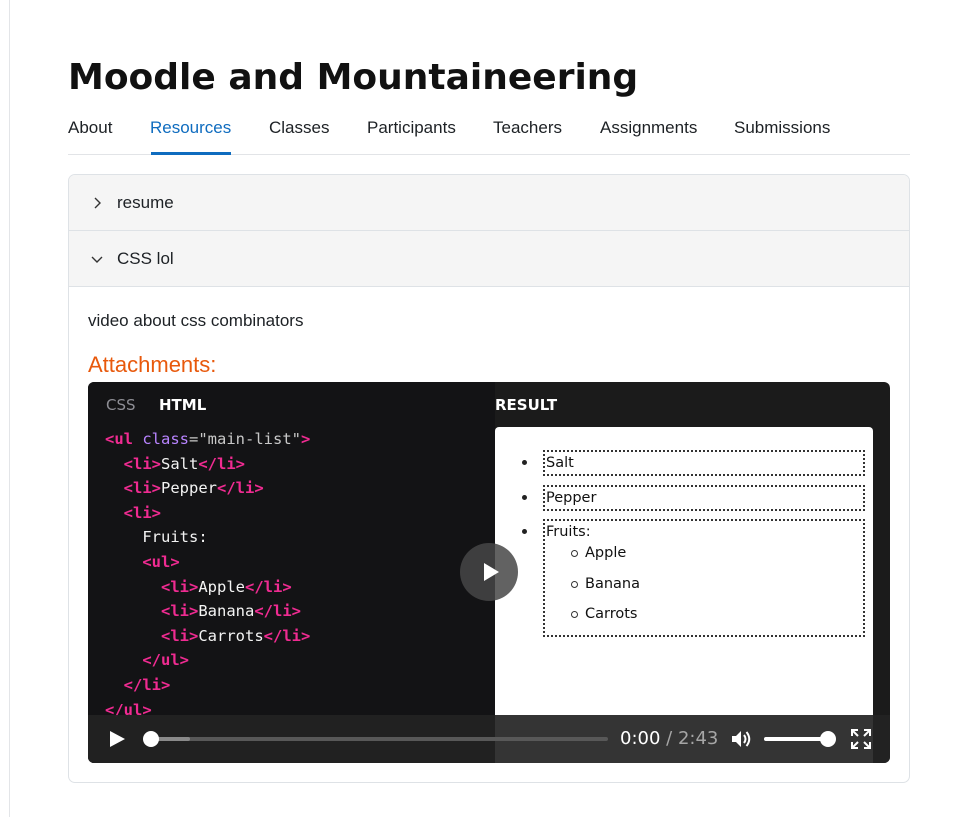 The height and width of the screenshot is (817, 967). I want to click on code-line: <li>Apple</li>, so click(226, 586).